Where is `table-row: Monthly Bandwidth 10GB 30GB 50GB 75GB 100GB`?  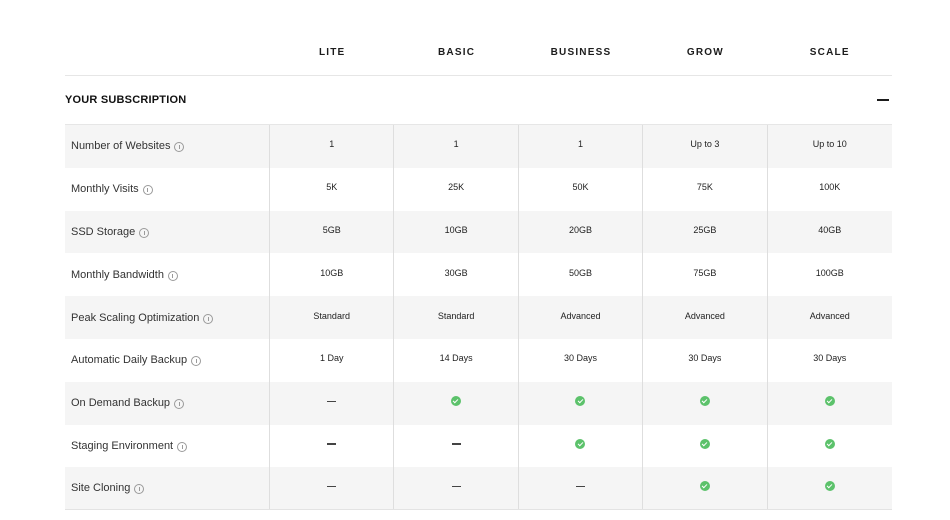 table-row: Monthly Bandwidth 10GB 30GB 50GB 75GB 100GB is located at coordinates (478, 275).